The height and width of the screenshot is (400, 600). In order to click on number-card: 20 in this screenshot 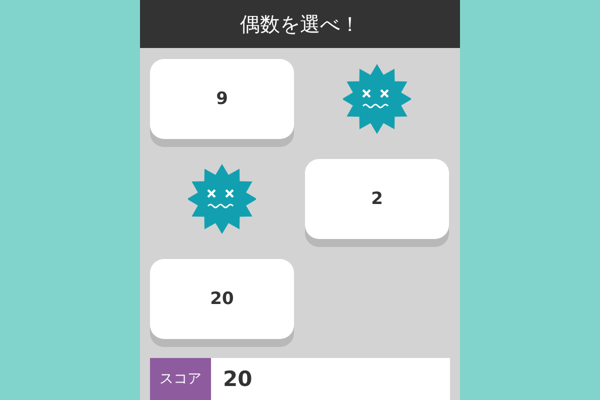, I will do `click(222, 299)`.